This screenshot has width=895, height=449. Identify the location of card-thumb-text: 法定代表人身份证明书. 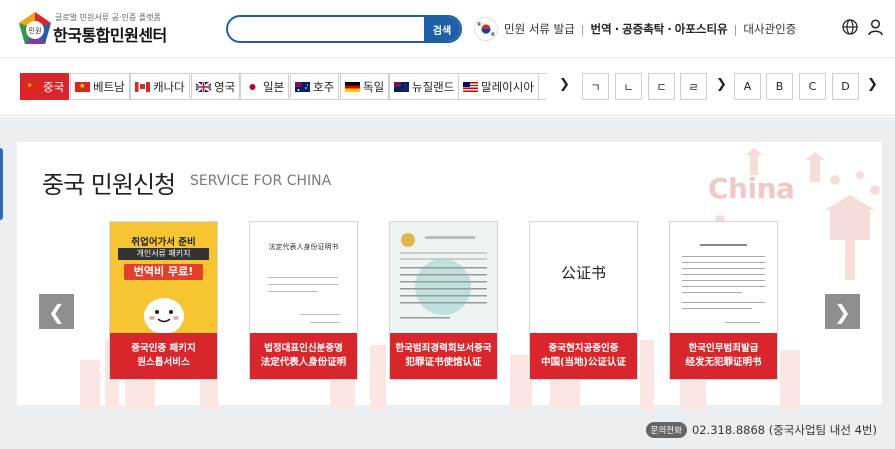
(303, 247).